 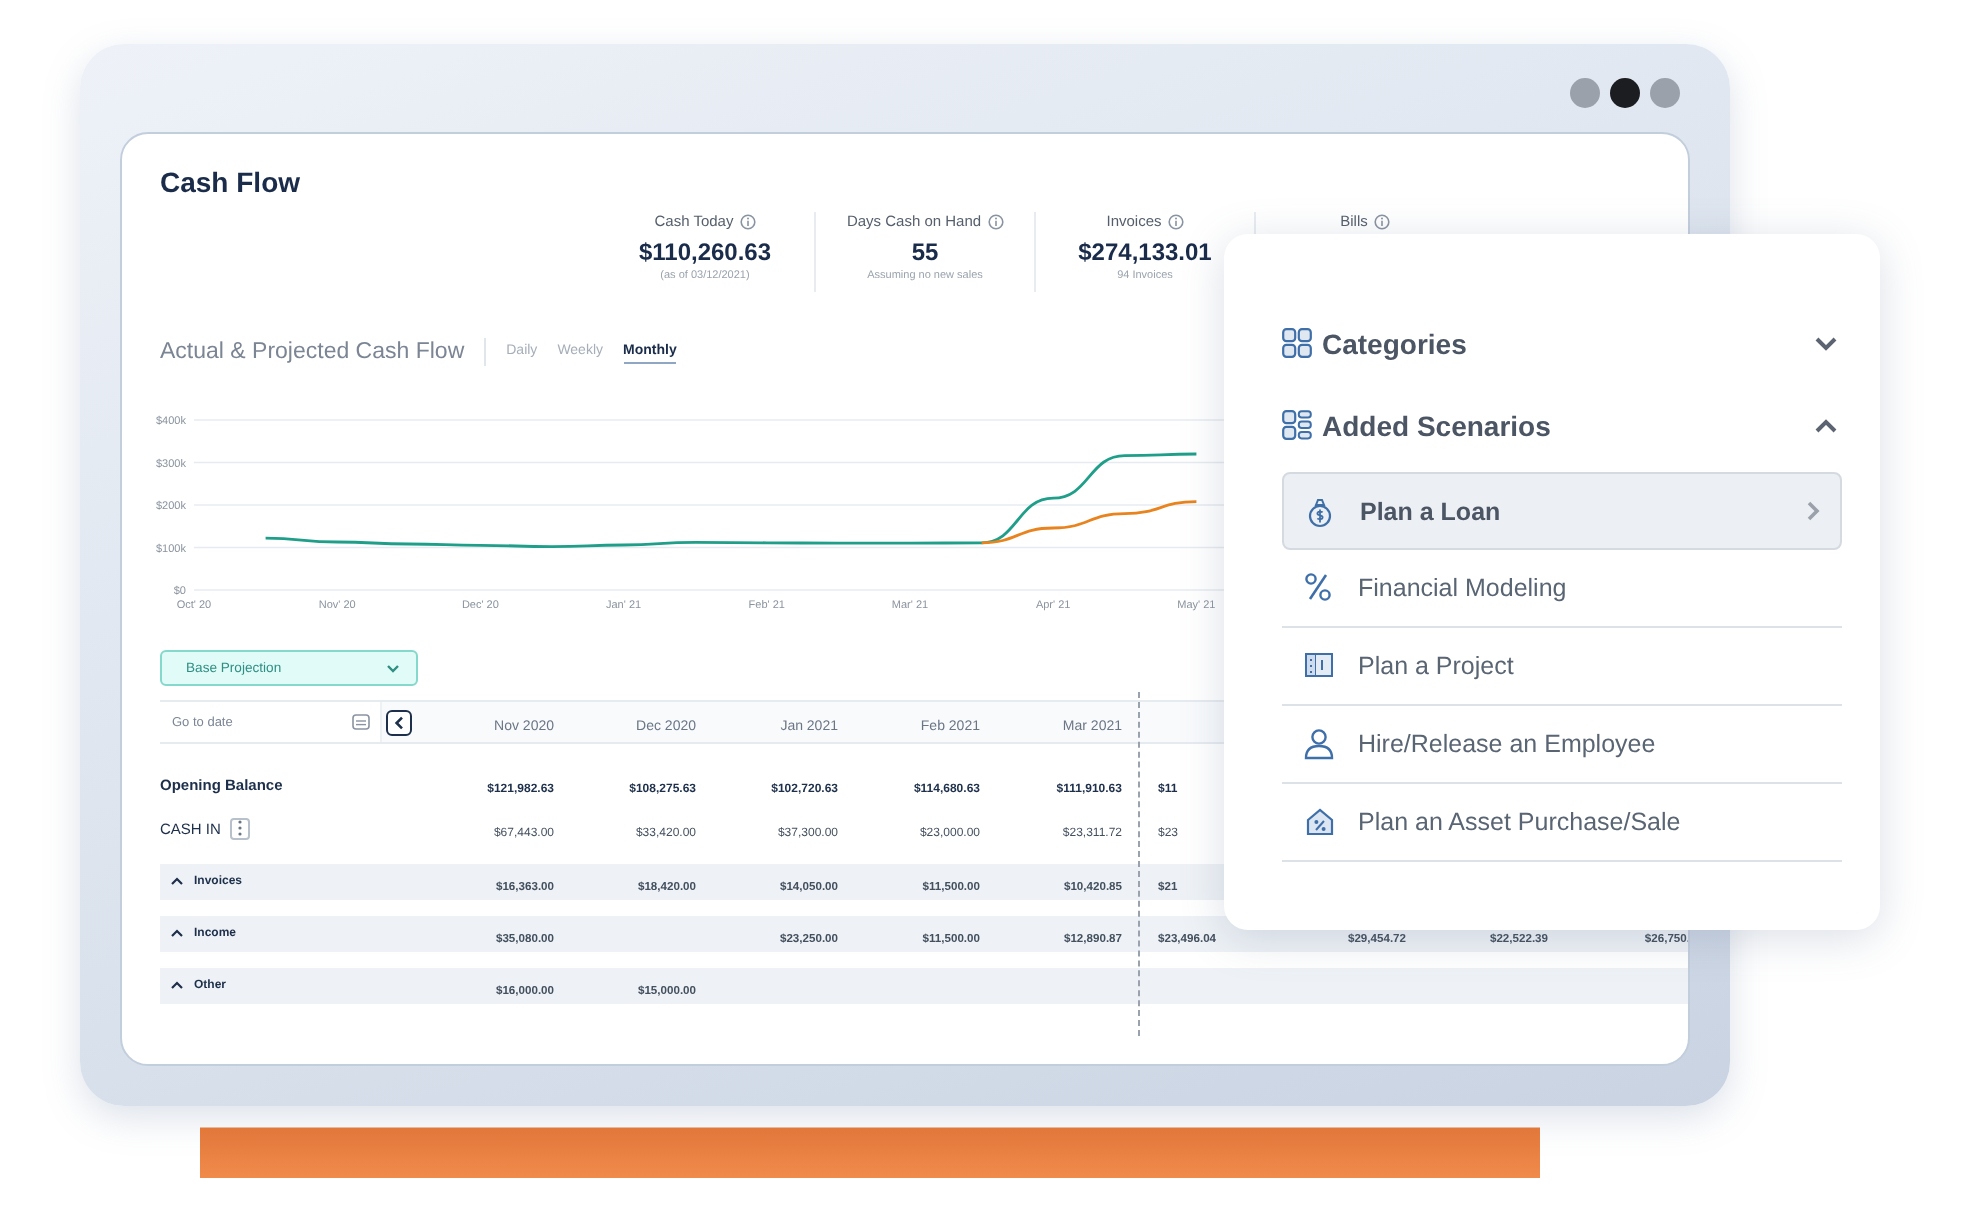 I want to click on section-title: Added Scenarios, so click(x=1437, y=425).